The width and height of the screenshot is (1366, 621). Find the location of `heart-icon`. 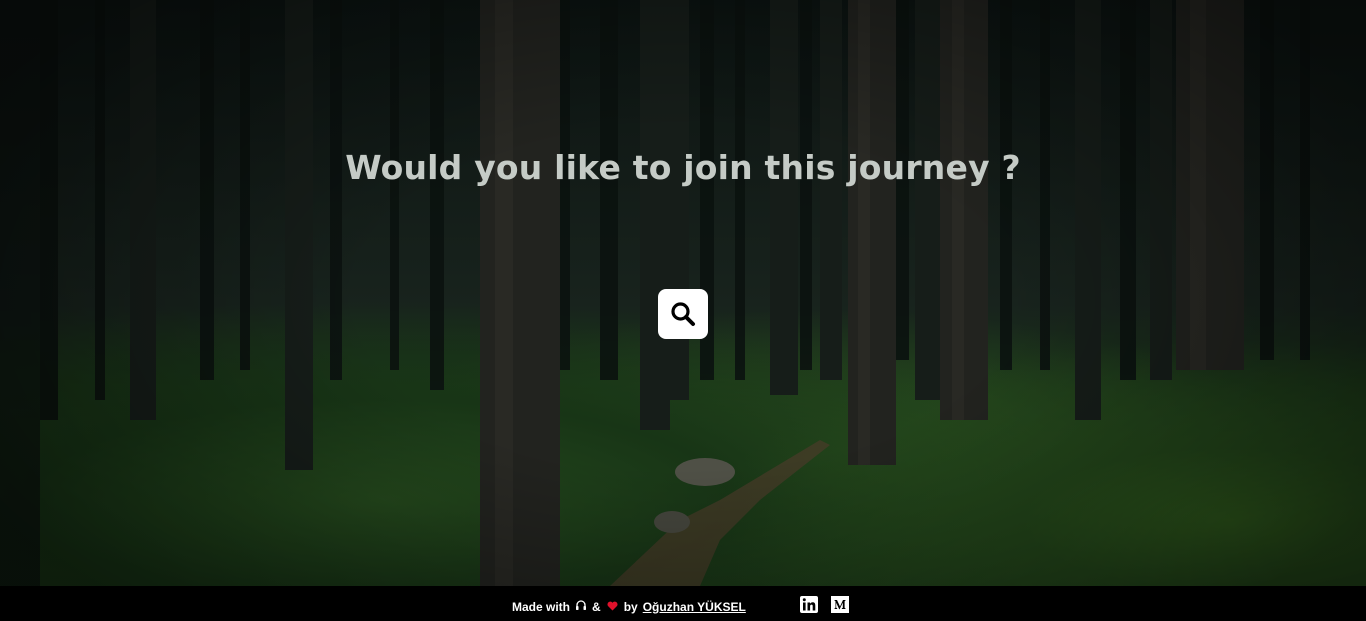

heart-icon is located at coordinates (612, 607).